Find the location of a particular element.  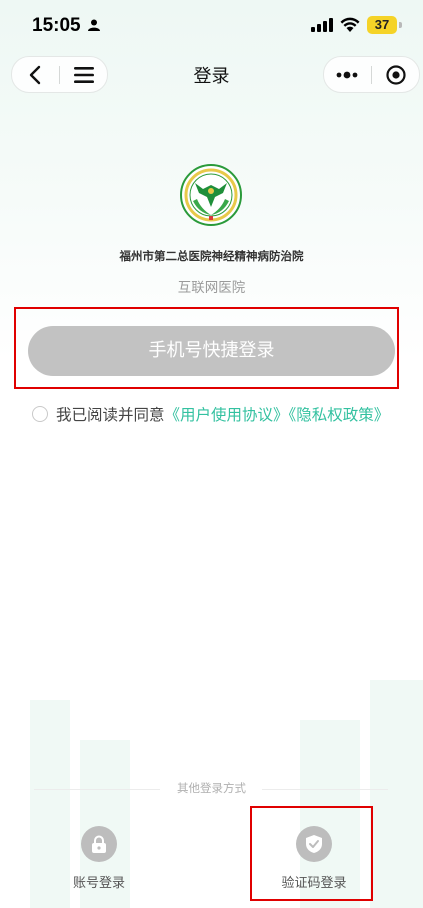

hospital-name: 福州市第二总医院神经精神病防治院 is located at coordinates (211, 256).